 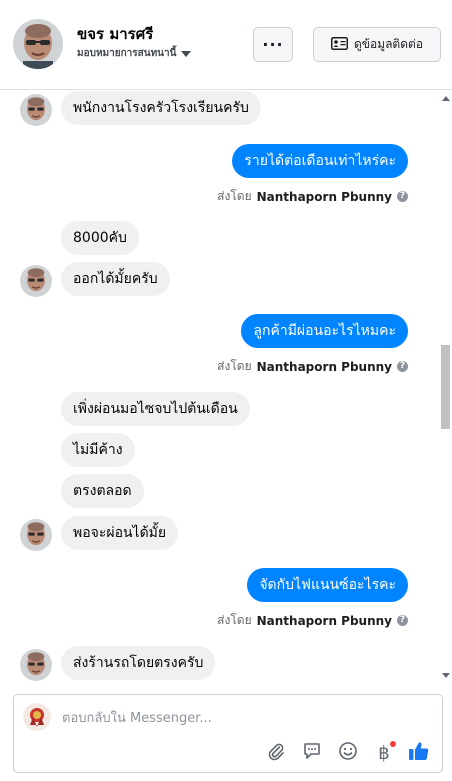 What do you see at coordinates (115, 279) in the screenshot?
I see `incoming-message: ออกได้มั้ยครับ` at bounding box center [115, 279].